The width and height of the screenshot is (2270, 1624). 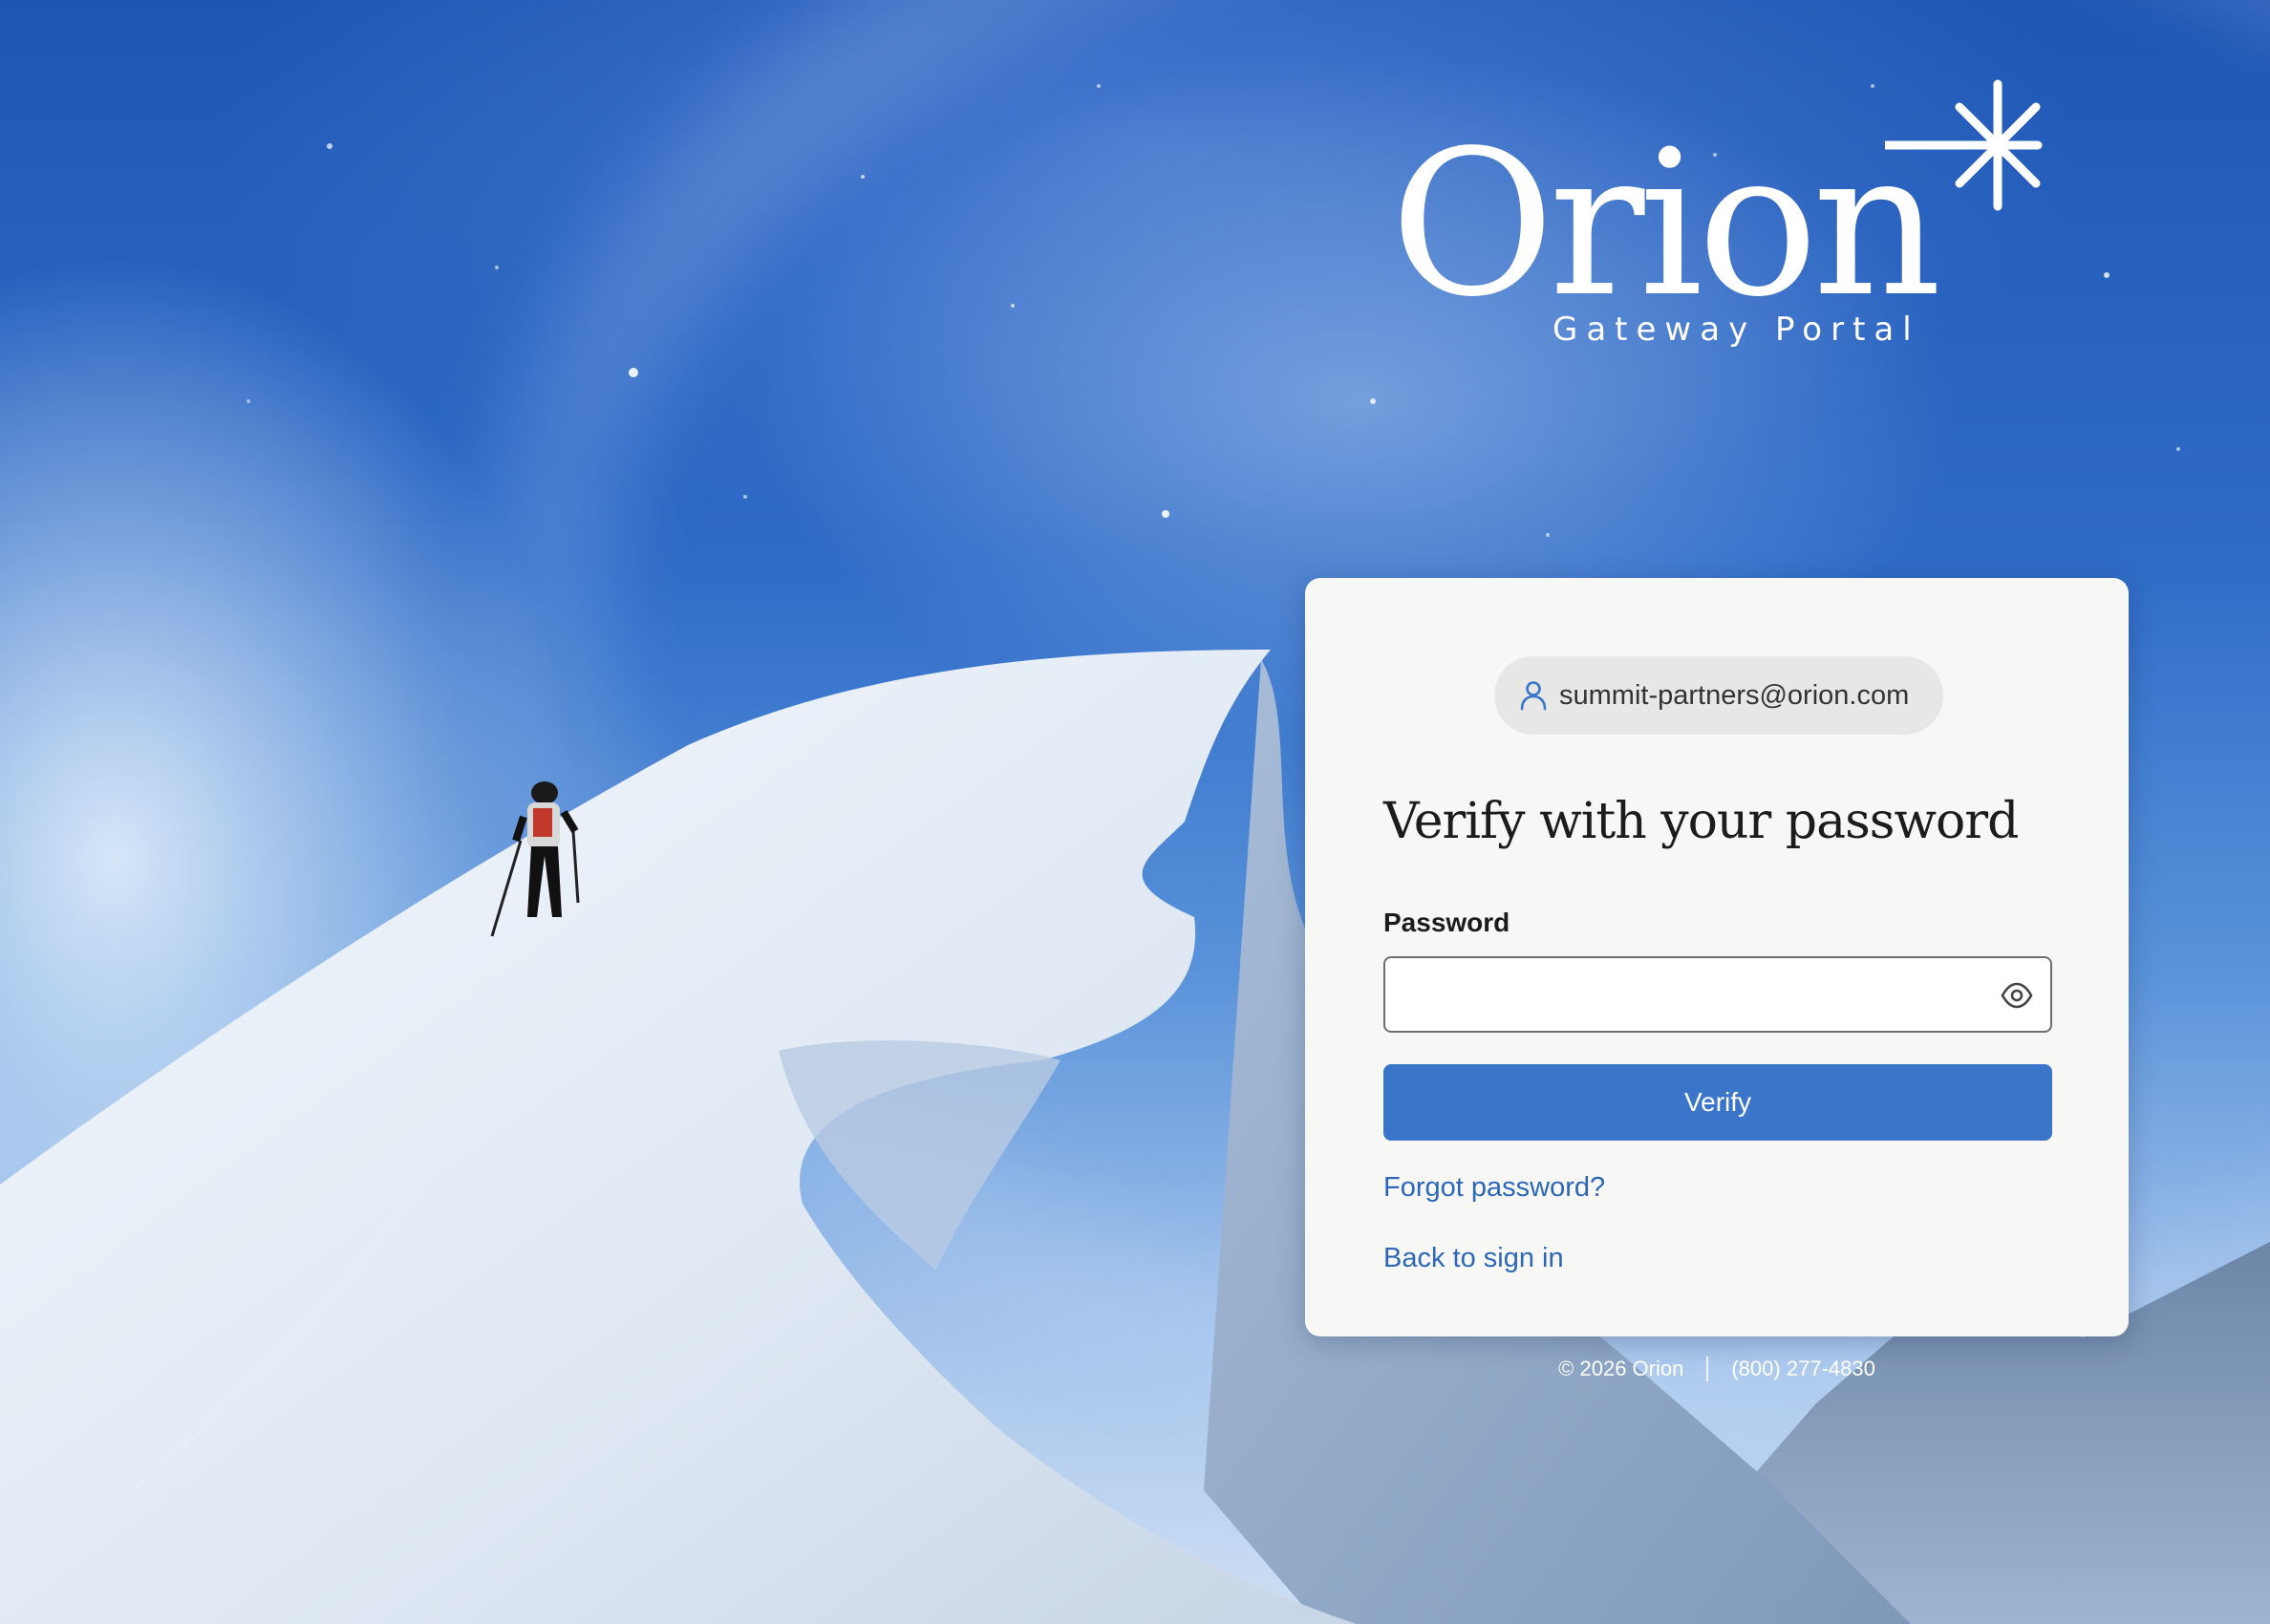 I want to click on footer-divider, so click(x=1707, y=1369).